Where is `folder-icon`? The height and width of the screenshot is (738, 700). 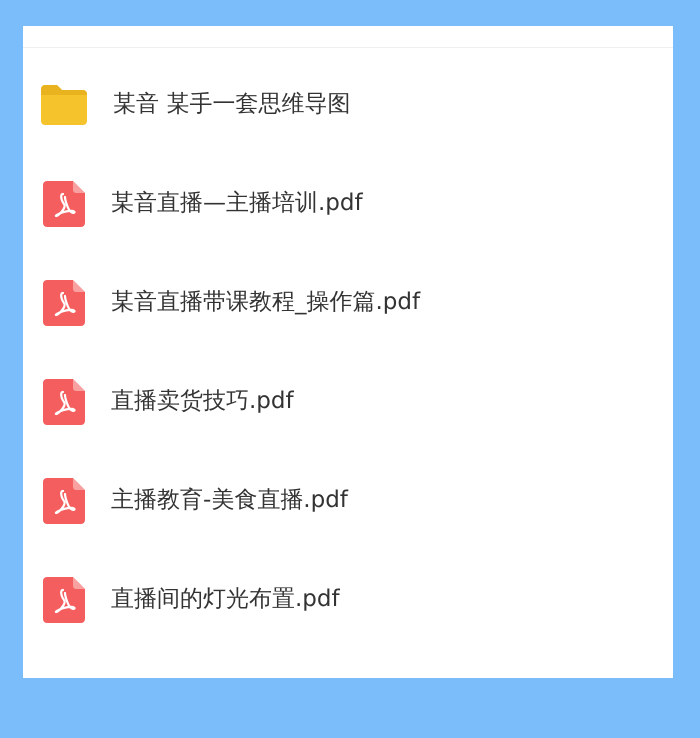
folder-icon is located at coordinates (64, 104).